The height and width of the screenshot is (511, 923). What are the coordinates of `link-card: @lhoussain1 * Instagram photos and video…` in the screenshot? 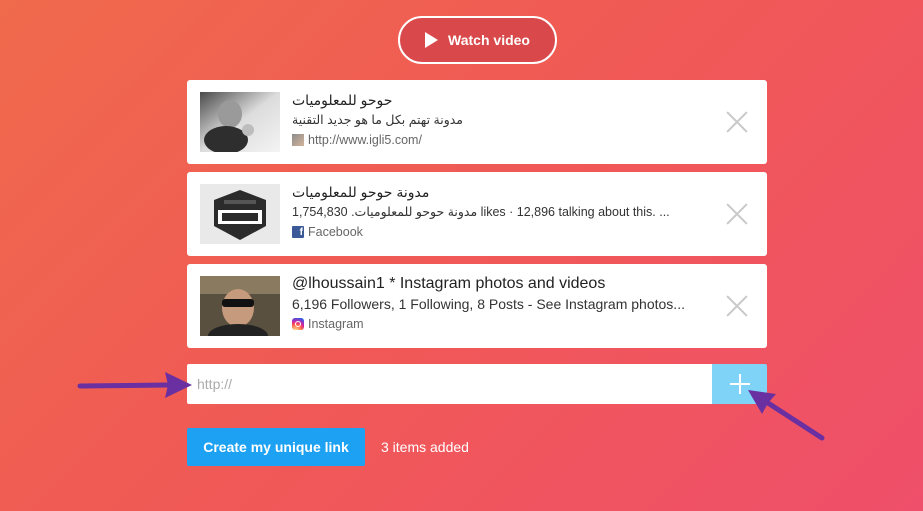 It's located at (477, 306).